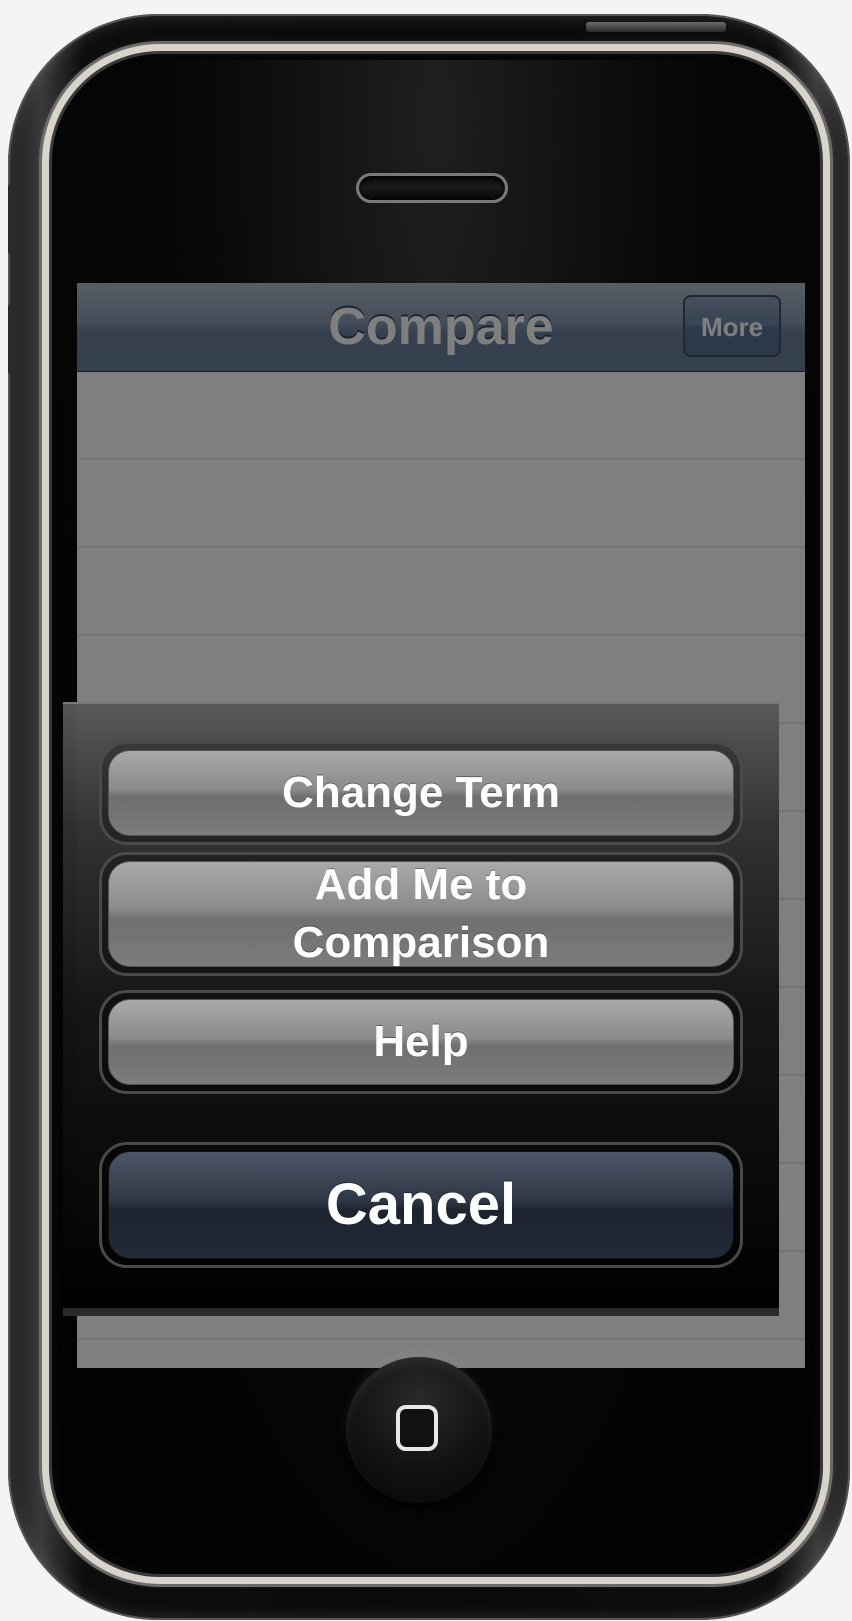 The image size is (852, 1621). I want to click on earpiece-speaker, so click(432, 188).